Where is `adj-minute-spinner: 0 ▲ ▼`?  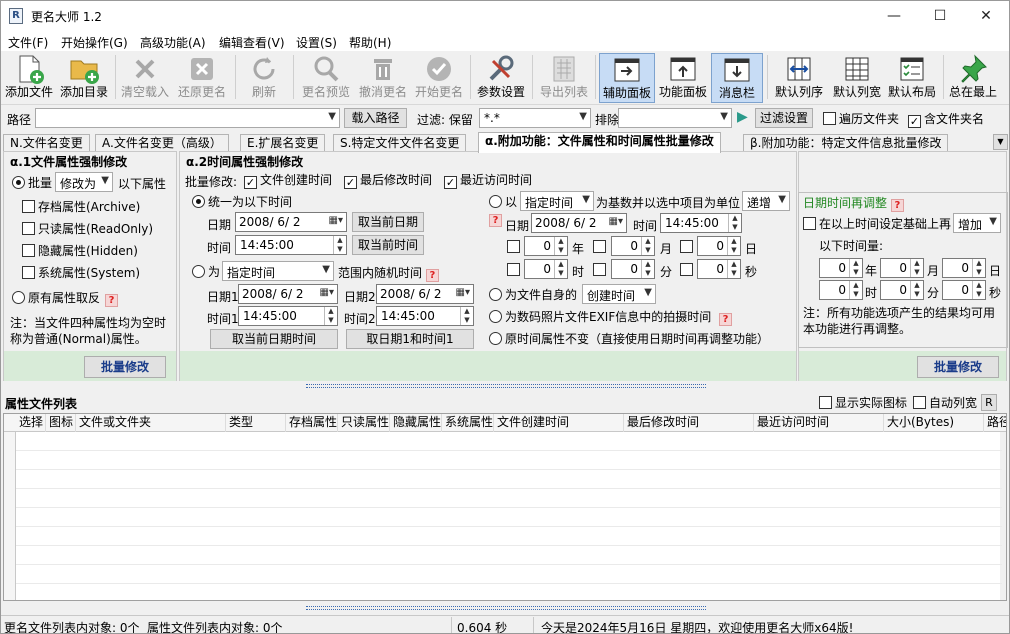 adj-minute-spinner: 0 ▲ ▼ is located at coordinates (902, 290).